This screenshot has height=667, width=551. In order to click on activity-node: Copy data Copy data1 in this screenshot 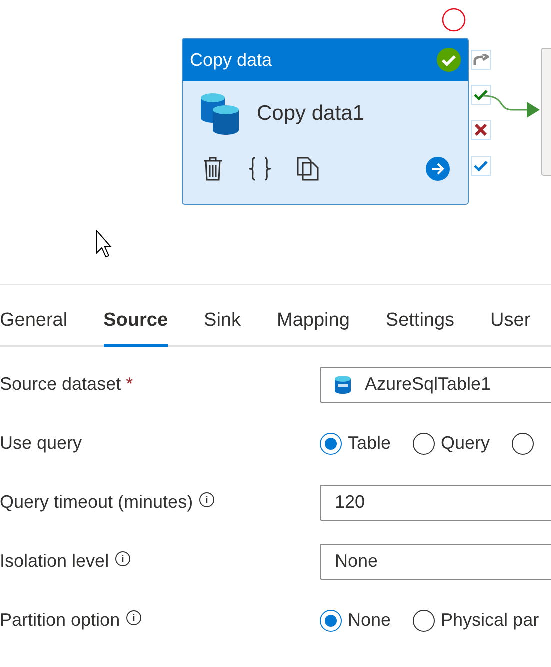, I will do `click(325, 121)`.